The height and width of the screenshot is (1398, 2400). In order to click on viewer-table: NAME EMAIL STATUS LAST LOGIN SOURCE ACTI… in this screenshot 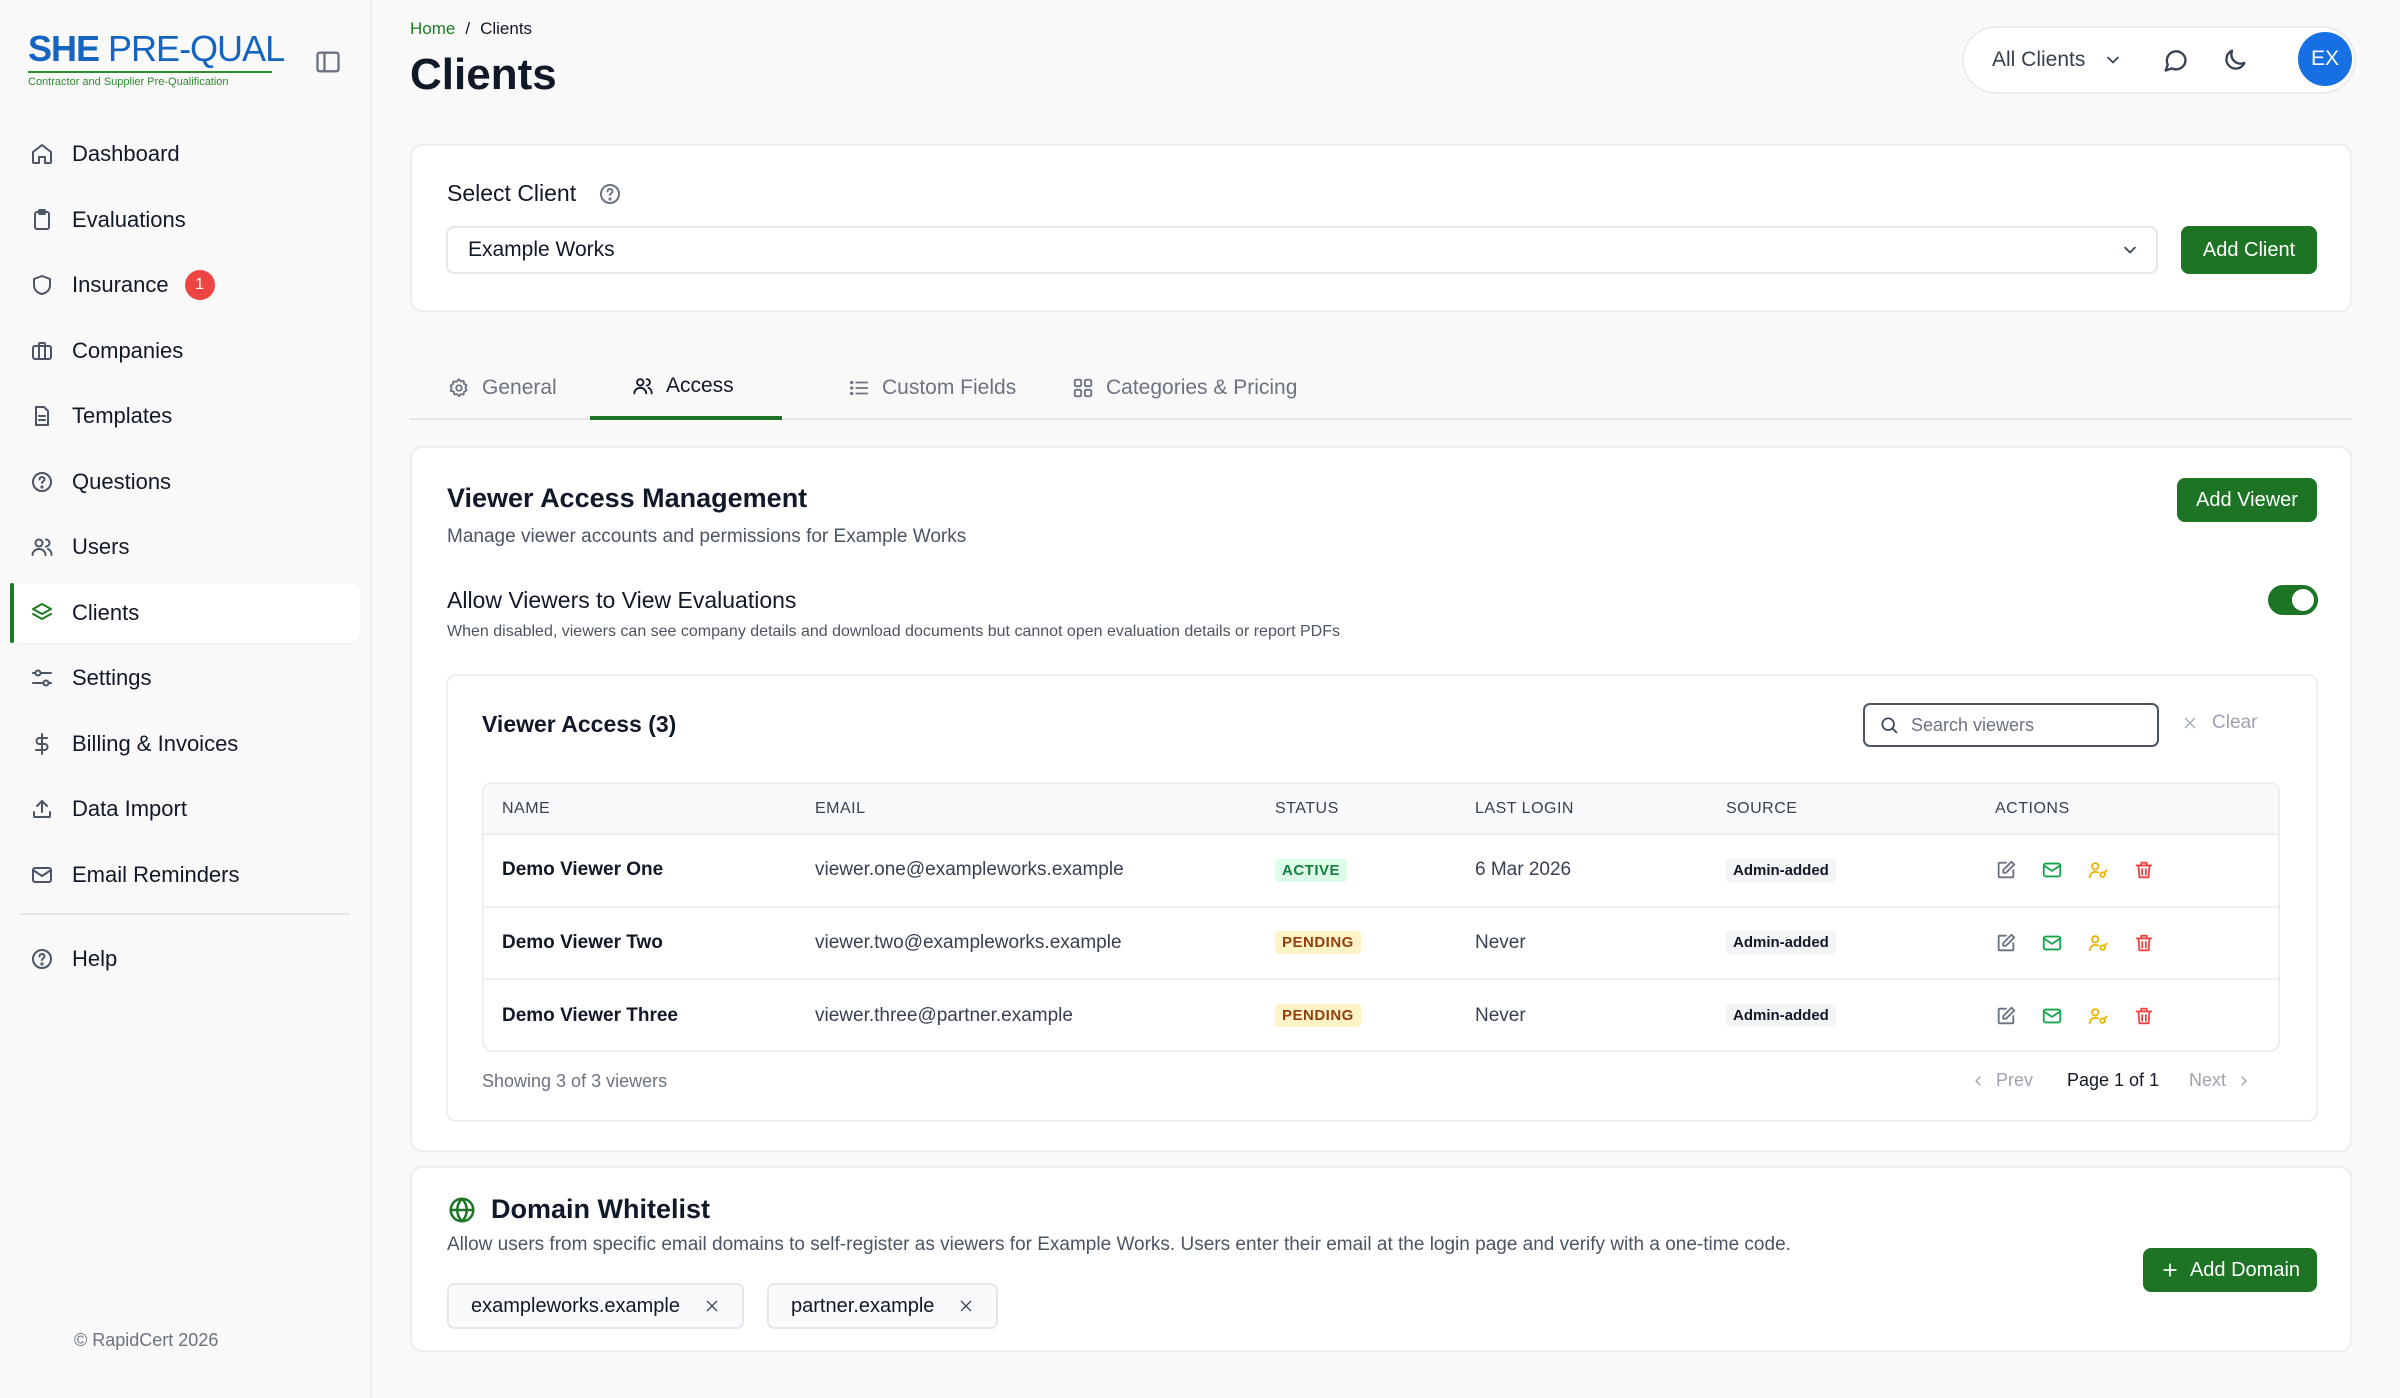, I will do `click(1381, 917)`.